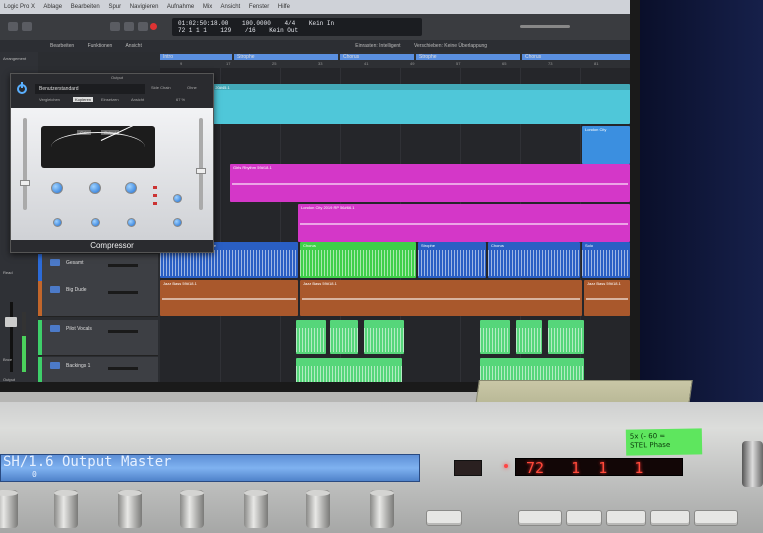  I want to click on record-button, so click(153, 26).